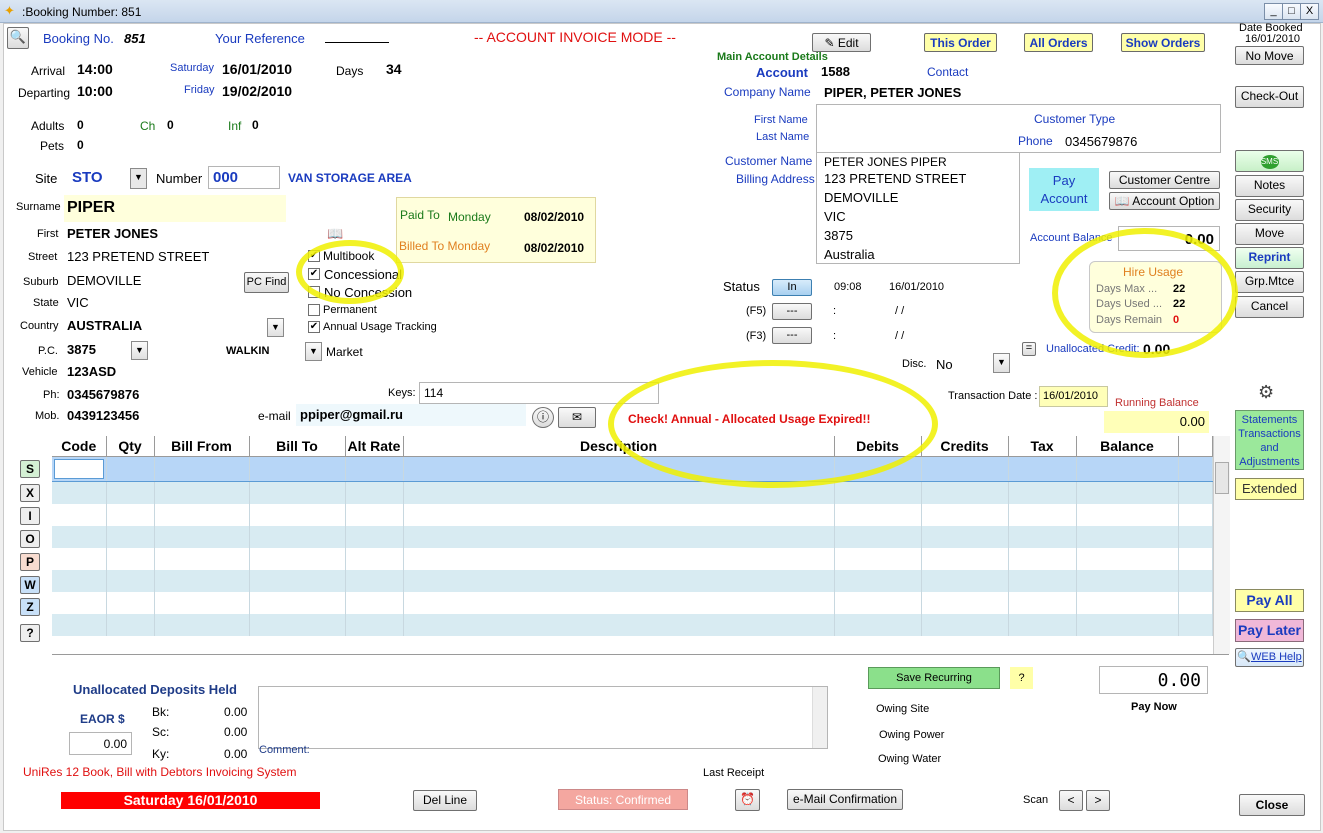 This screenshot has width=1323, height=833. I want to click on minimize-button: _, so click(1273, 11).